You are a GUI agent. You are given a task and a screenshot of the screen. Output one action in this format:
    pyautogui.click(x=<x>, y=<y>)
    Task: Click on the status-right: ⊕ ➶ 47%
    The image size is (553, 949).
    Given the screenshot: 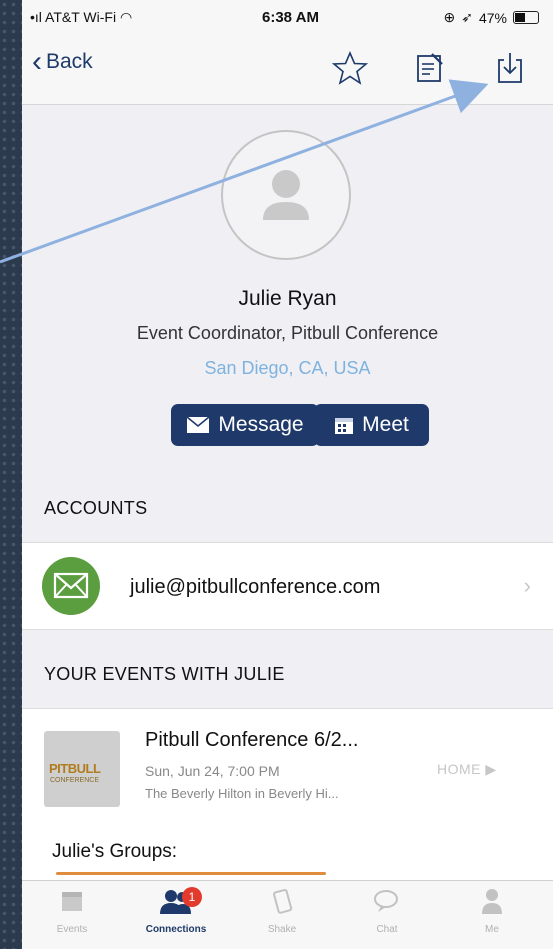 What is the action you would take?
    pyautogui.click(x=491, y=17)
    